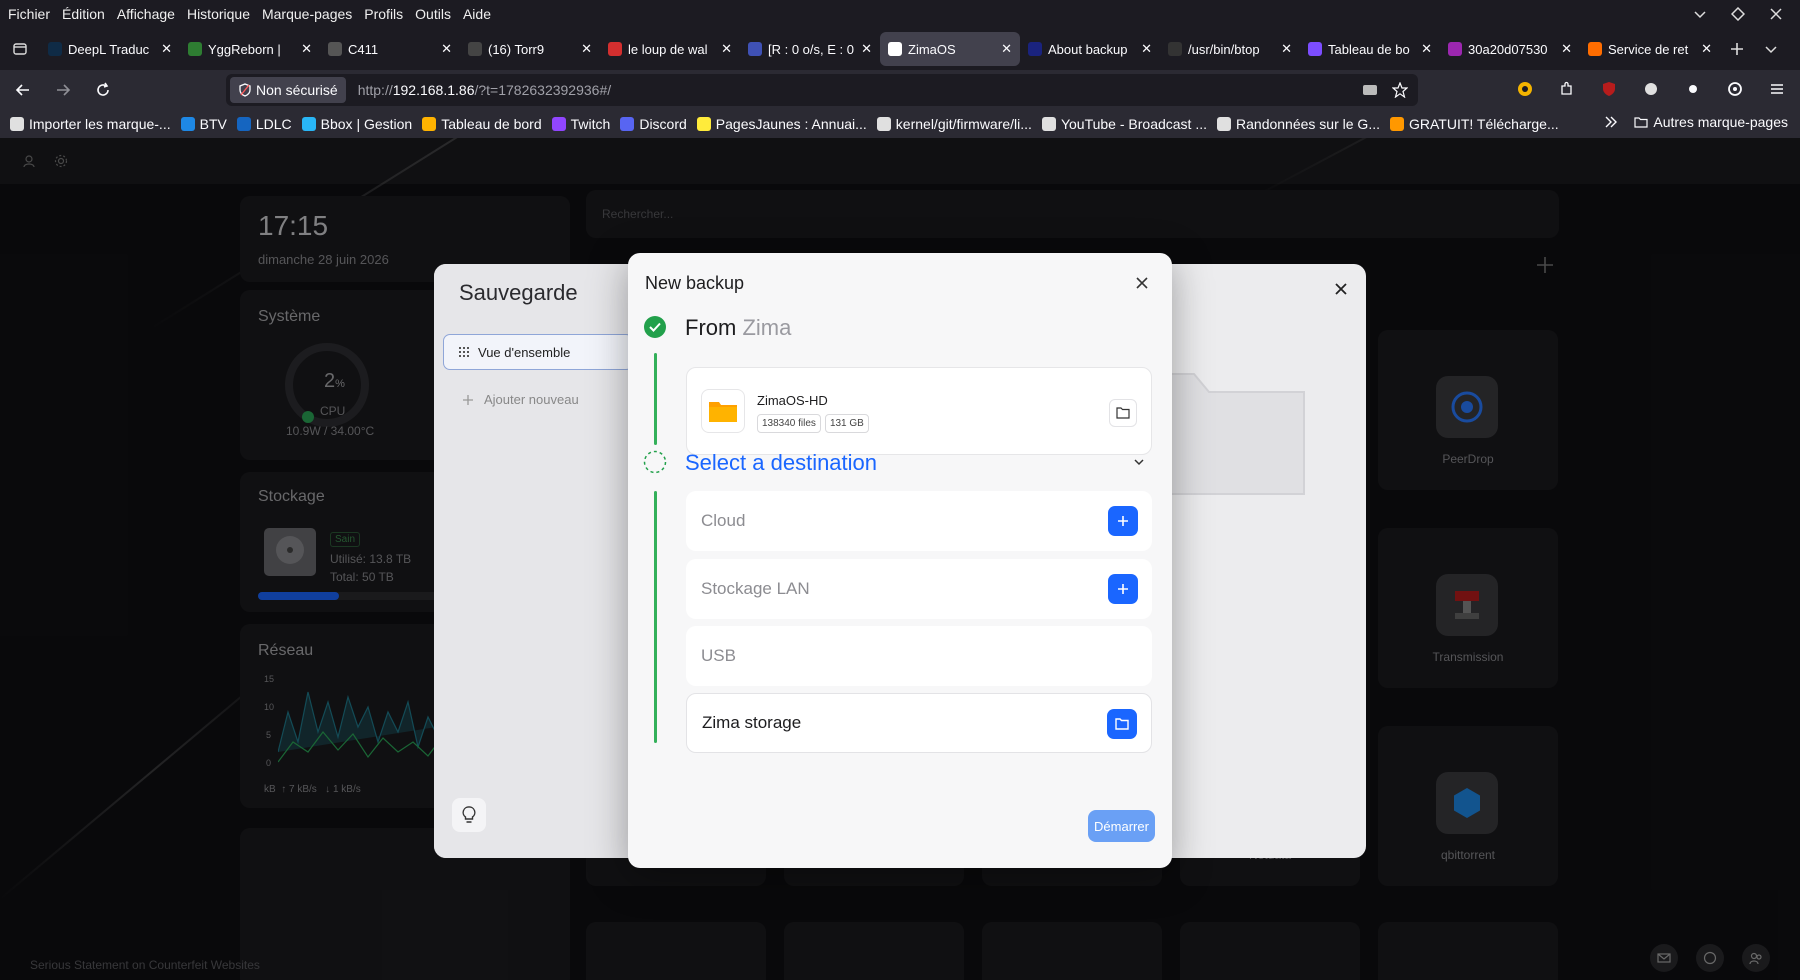 This screenshot has height=980, width=1800. I want to click on reload-button, so click(103, 90).